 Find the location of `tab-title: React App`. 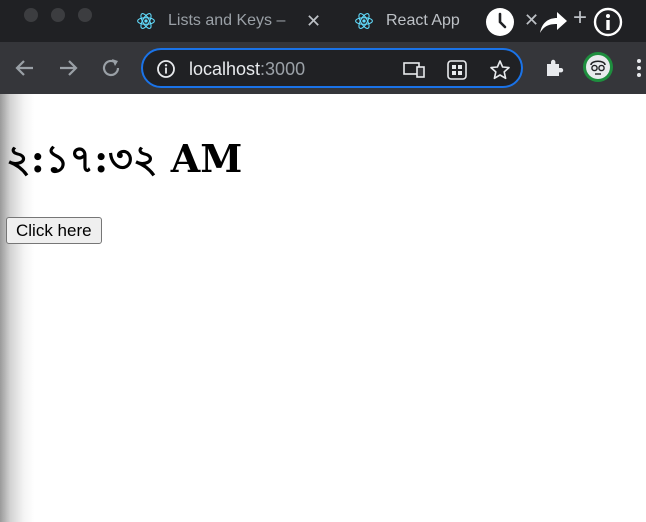

tab-title: React App is located at coordinates (423, 20).